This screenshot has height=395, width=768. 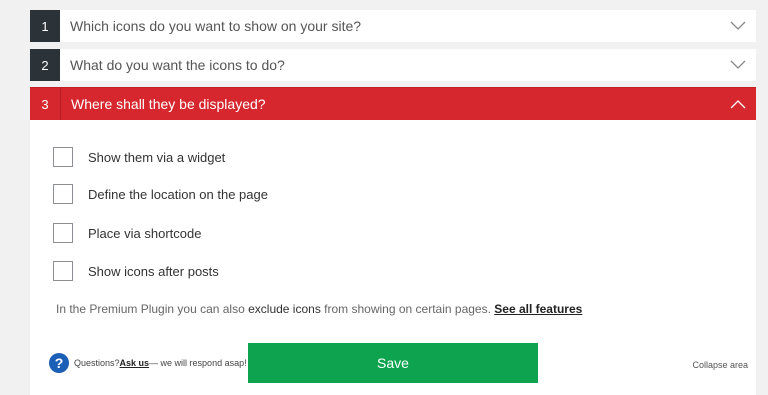 What do you see at coordinates (157, 157) in the screenshot?
I see `option-label: Show them via a widget` at bounding box center [157, 157].